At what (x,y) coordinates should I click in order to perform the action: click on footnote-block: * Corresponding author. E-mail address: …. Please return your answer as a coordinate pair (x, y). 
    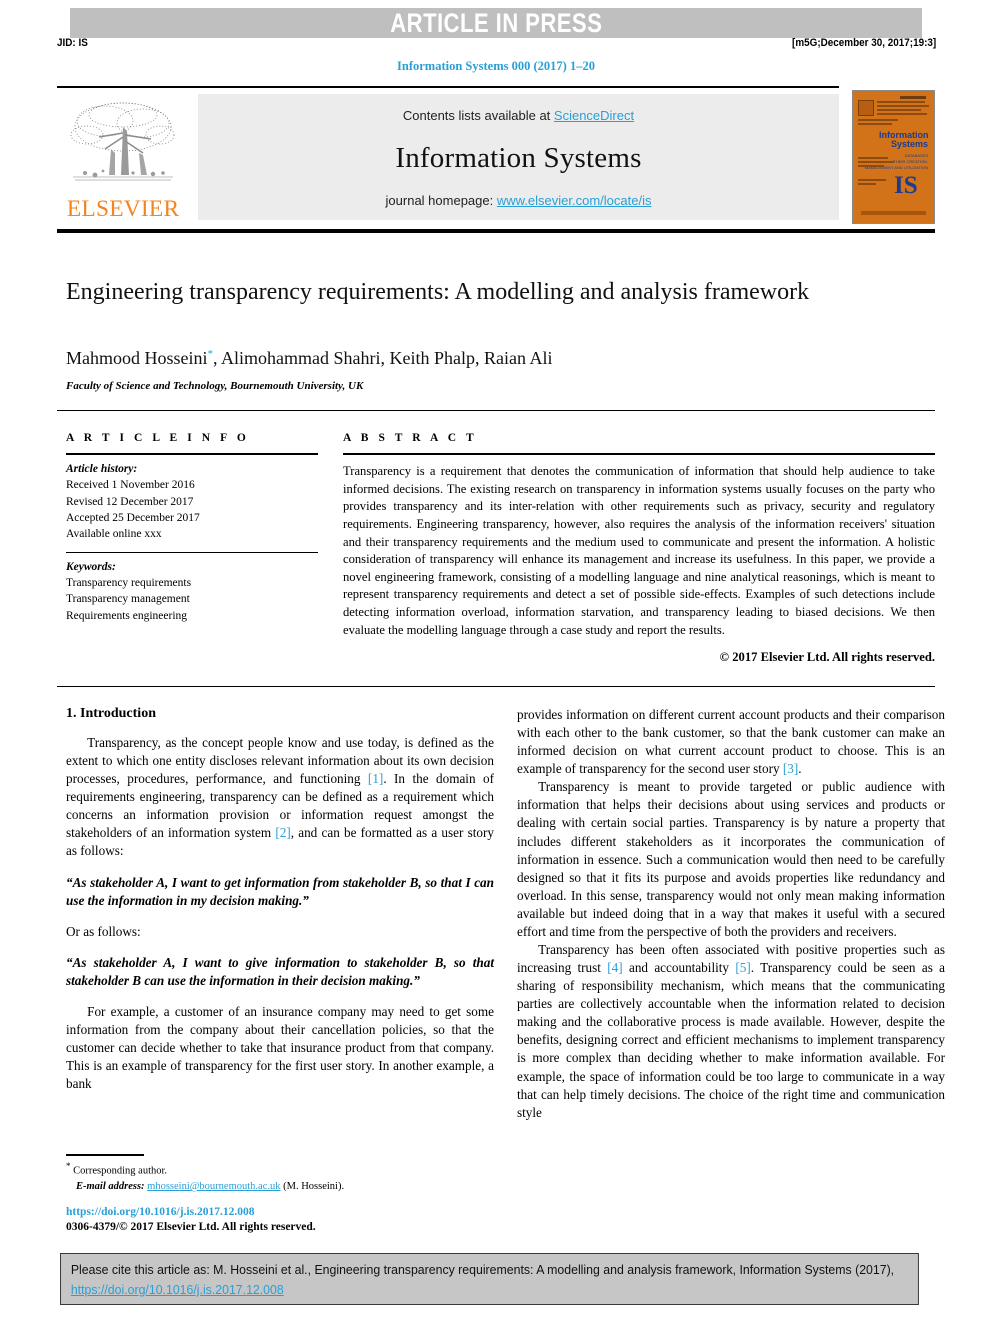
    Looking at the image, I should click on (276, 1177).